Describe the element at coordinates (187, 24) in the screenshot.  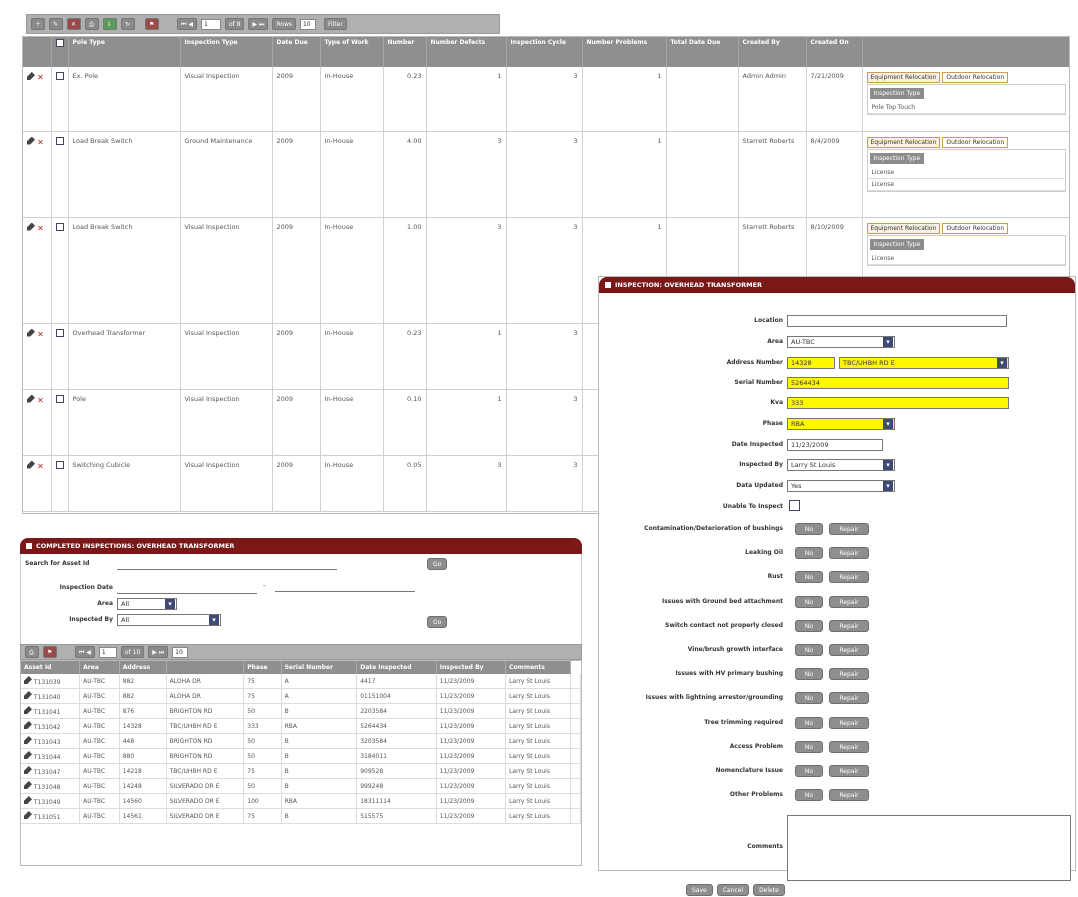
I see `first-page-button: ⏮ ◀` at that location.